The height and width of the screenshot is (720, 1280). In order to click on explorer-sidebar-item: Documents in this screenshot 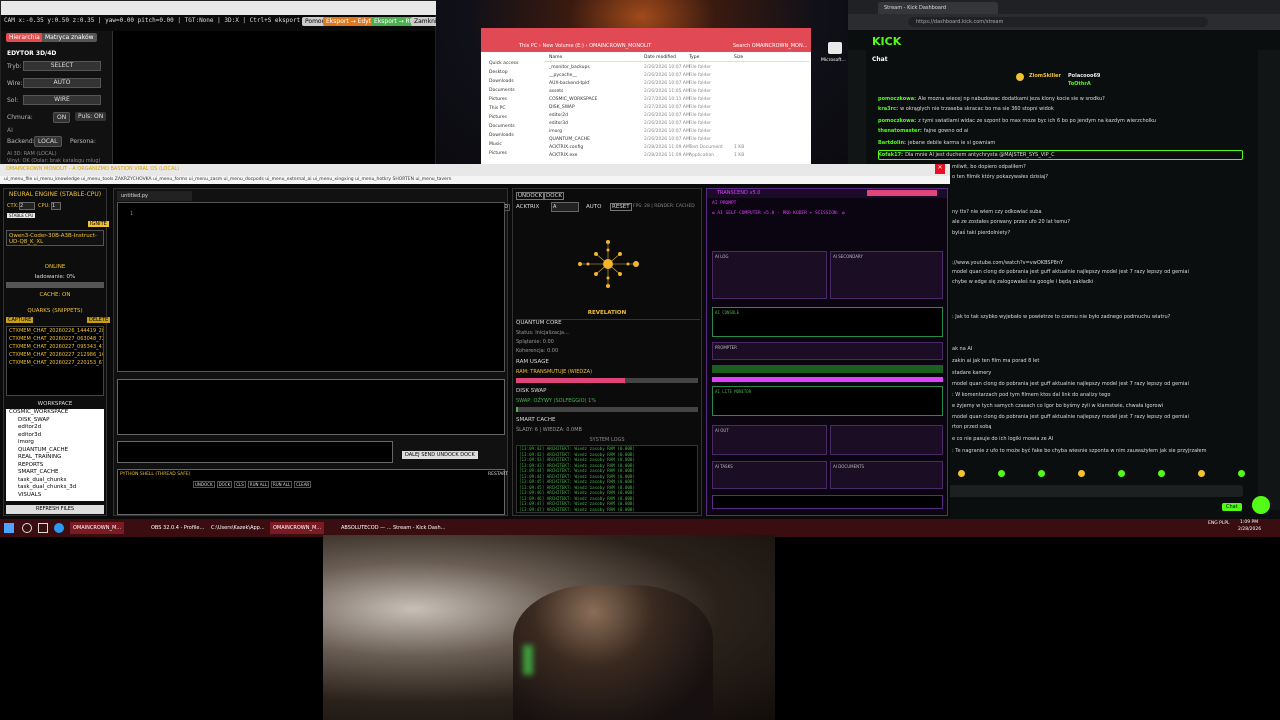, I will do `click(502, 90)`.